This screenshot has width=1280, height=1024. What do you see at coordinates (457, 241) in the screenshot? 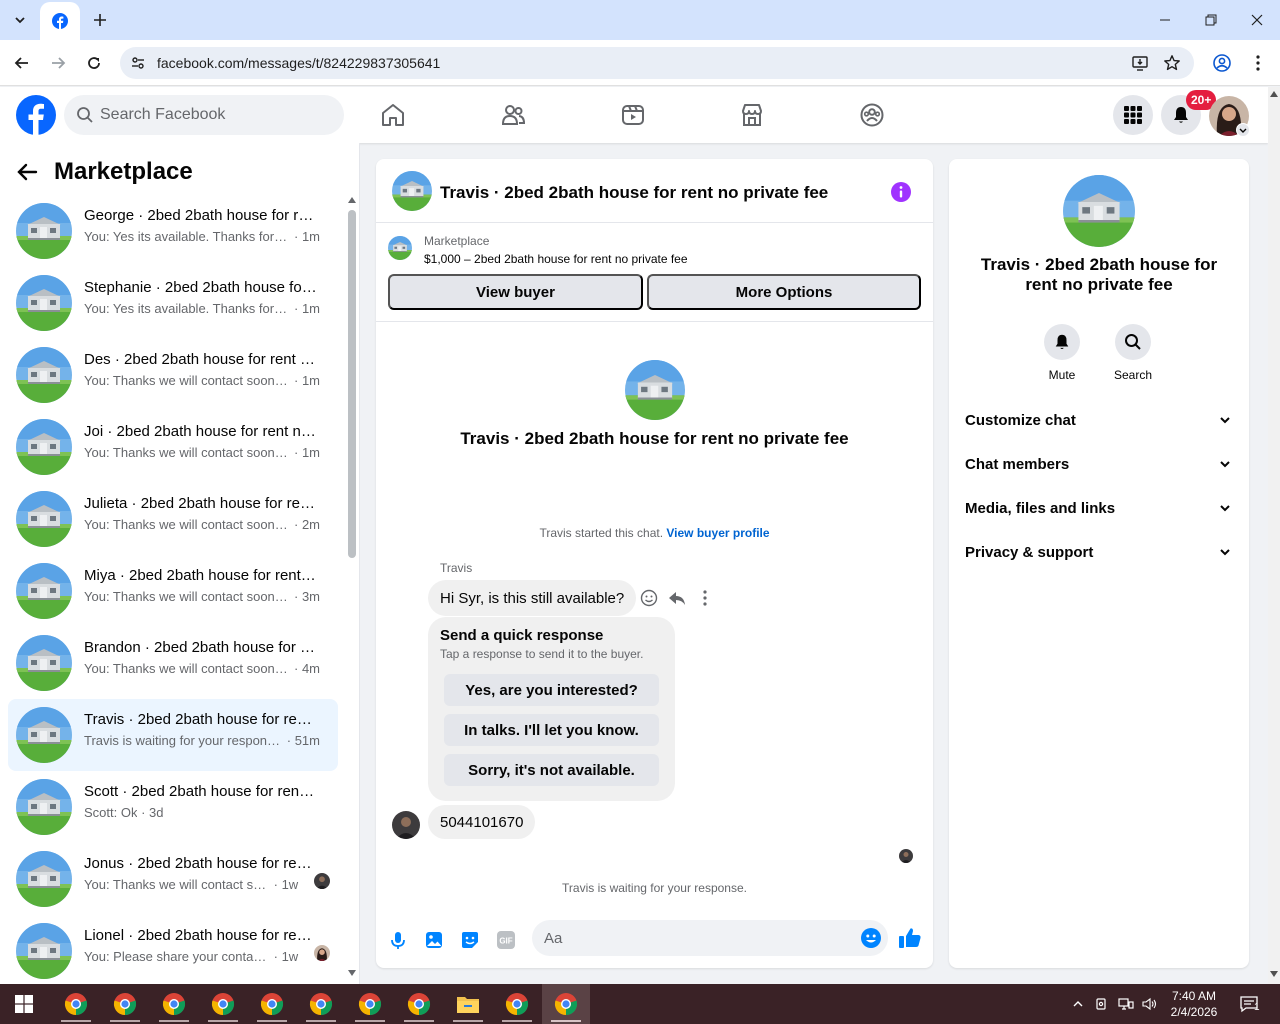
I see `marketplace-label: Marketplace` at bounding box center [457, 241].